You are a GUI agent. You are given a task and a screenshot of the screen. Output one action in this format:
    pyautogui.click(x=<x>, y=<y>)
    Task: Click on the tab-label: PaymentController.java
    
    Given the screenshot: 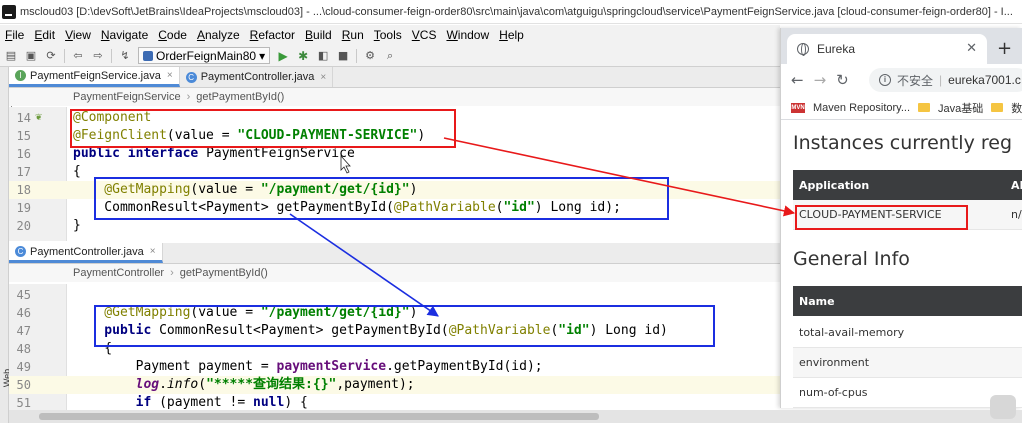 What is the action you would take?
    pyautogui.click(x=257, y=77)
    